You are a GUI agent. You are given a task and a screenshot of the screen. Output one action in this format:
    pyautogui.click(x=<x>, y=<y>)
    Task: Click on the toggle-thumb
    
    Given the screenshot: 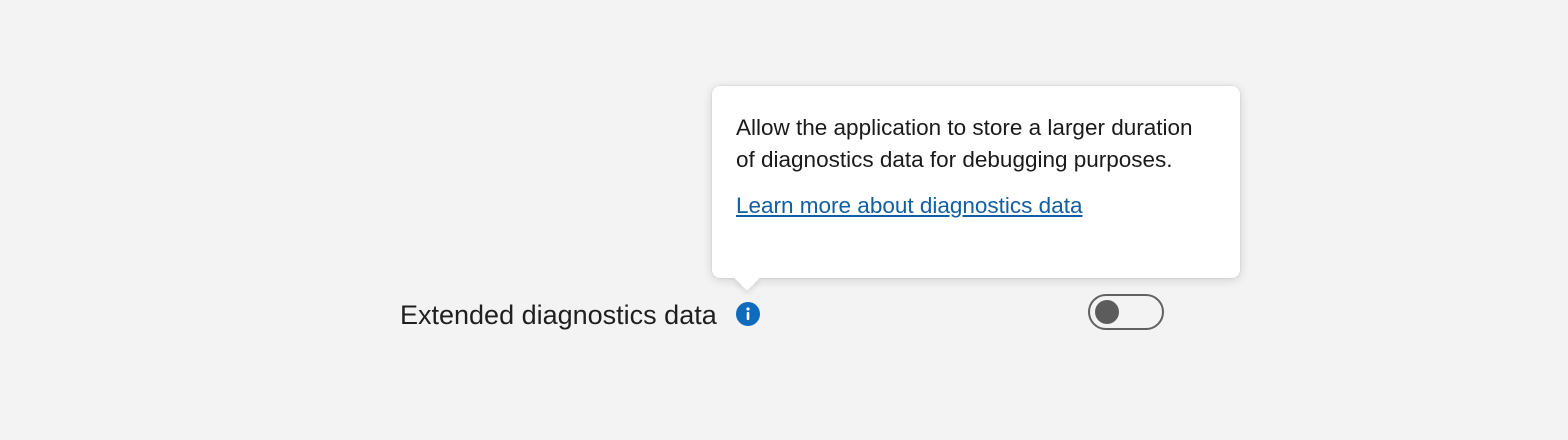 What is the action you would take?
    pyautogui.click(x=1107, y=312)
    